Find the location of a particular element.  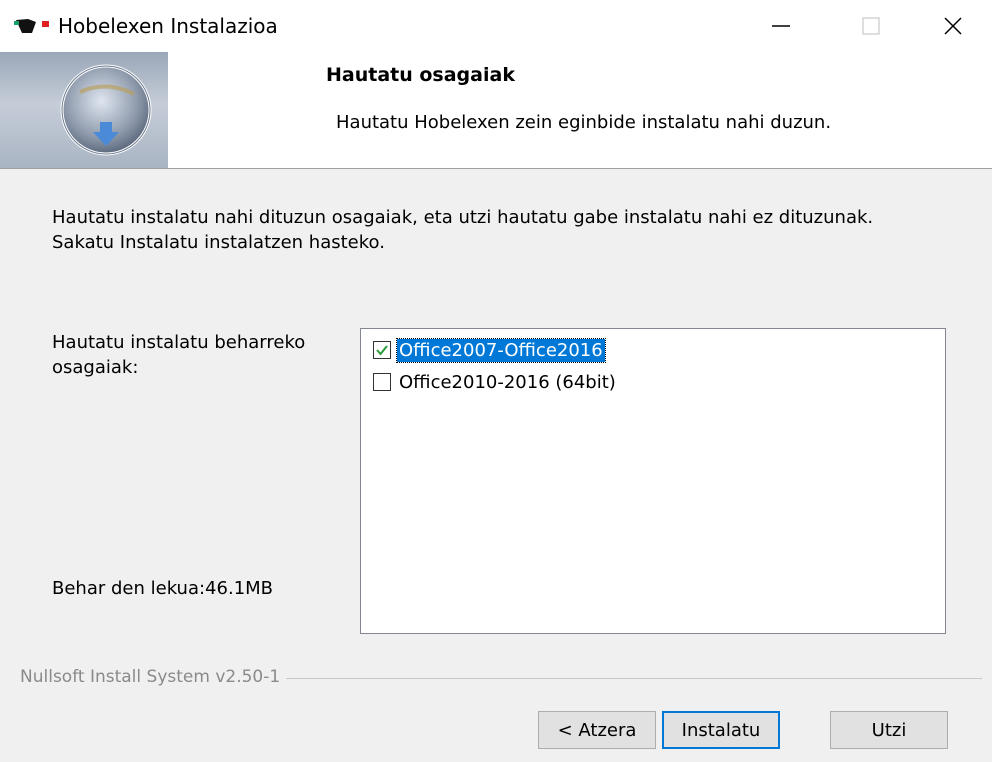

cancel-button: Utzi is located at coordinates (889, 730).